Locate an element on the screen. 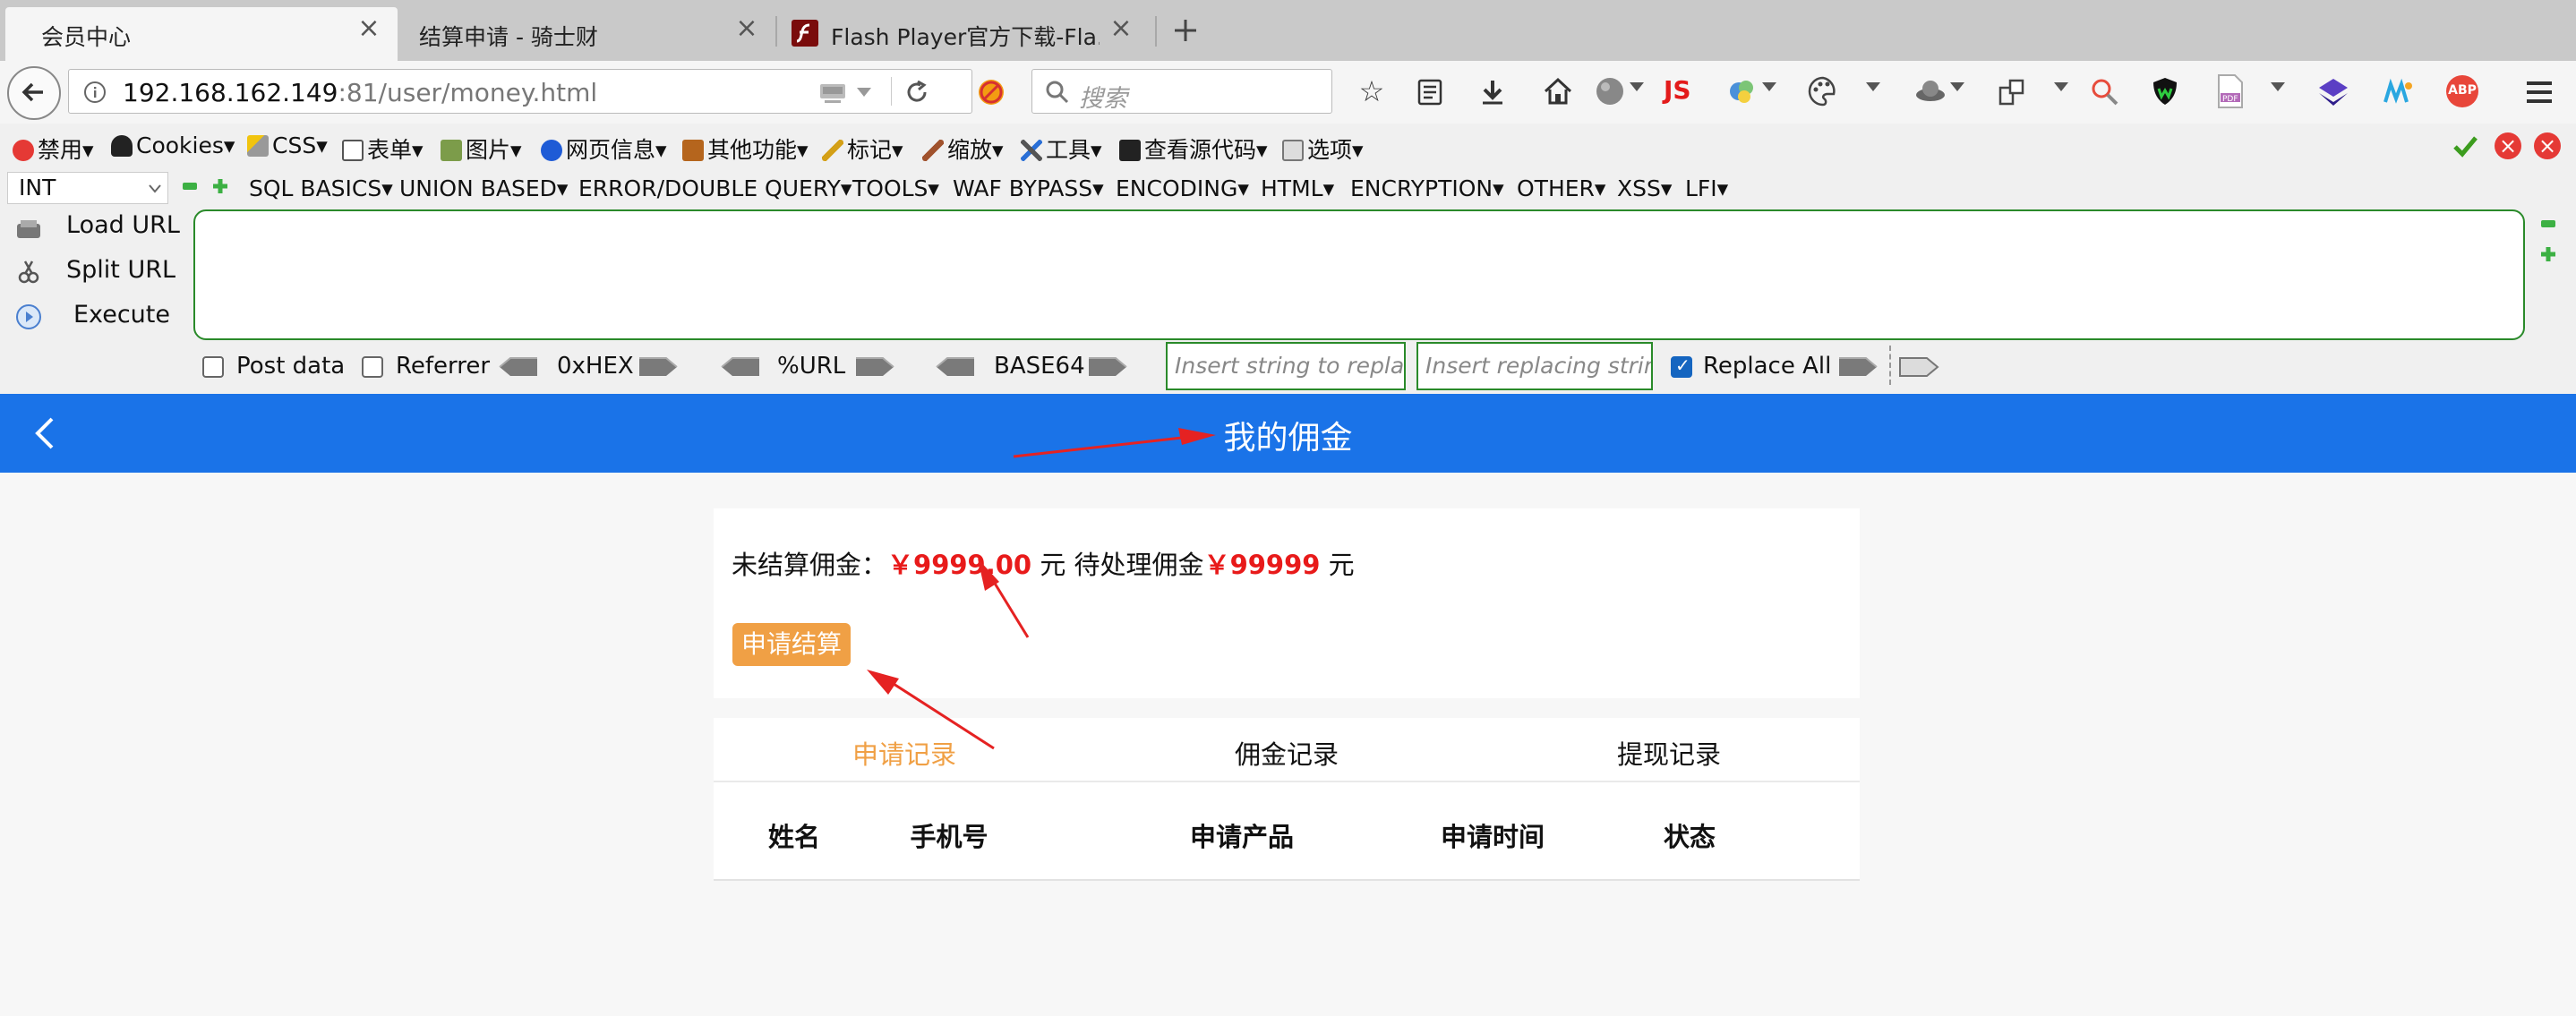  menu-other: OTHER▾ is located at coordinates (1561, 188).